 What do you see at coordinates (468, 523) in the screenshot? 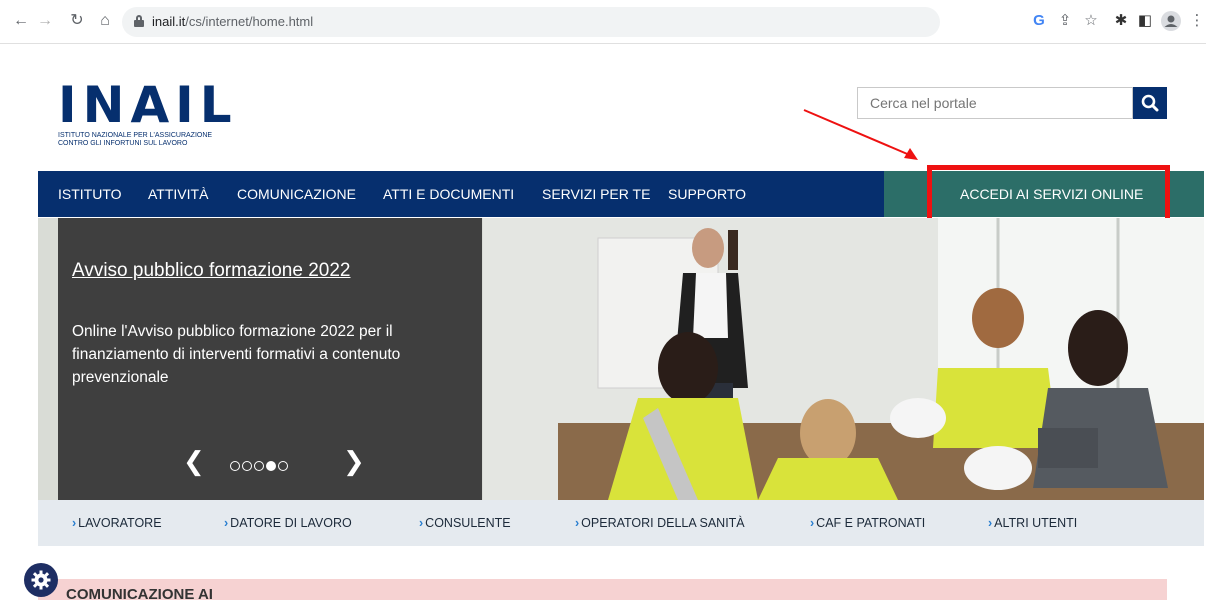
I see `audience-item-label: CONSULENTE` at bounding box center [468, 523].